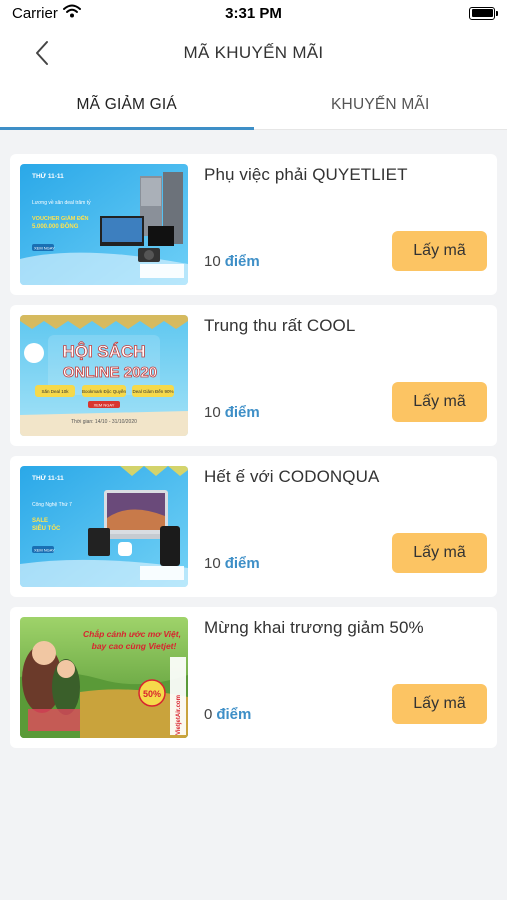 The height and width of the screenshot is (900, 507). What do you see at coordinates (104, 422) in the screenshot?
I see `banner-dates: Thời gian: 14/10 - 31/10/2020` at bounding box center [104, 422].